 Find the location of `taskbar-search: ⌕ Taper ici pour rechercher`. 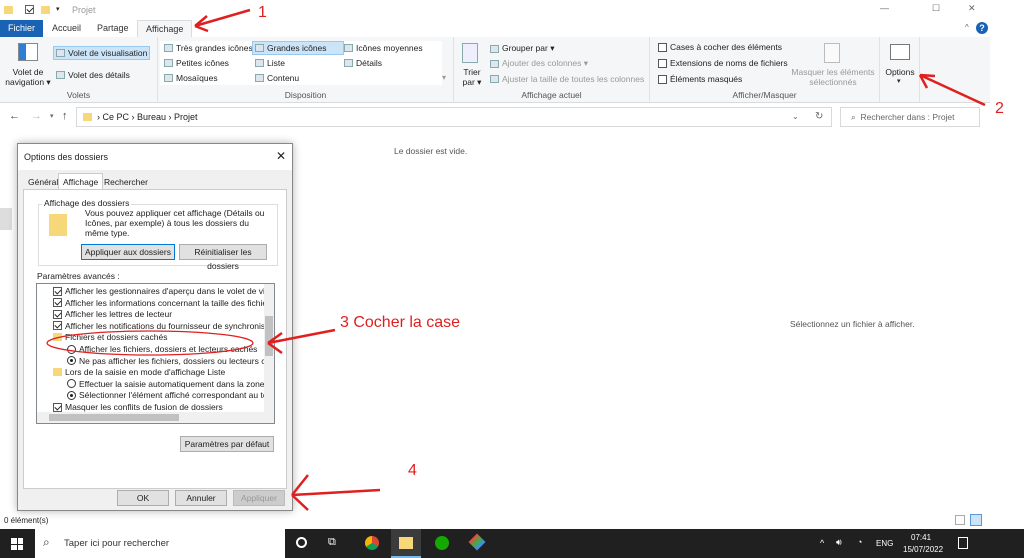

taskbar-search: ⌕ Taper ici pour rechercher is located at coordinates (160, 543).